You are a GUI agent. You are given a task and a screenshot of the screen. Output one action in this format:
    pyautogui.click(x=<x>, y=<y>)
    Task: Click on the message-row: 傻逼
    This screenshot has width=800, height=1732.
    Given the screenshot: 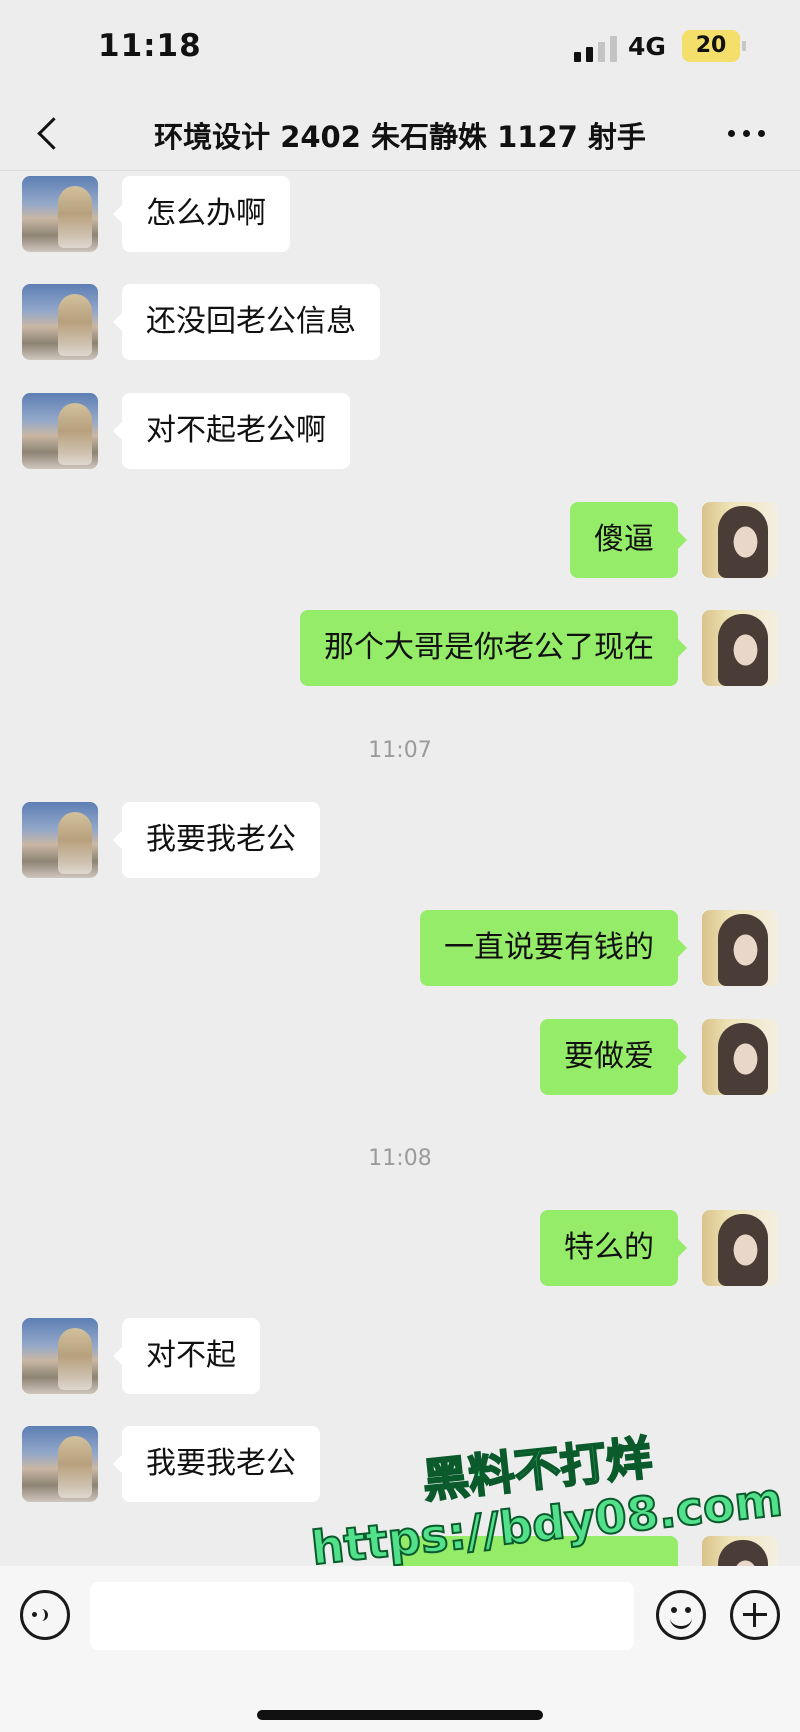 What is the action you would take?
    pyautogui.click(x=400, y=542)
    